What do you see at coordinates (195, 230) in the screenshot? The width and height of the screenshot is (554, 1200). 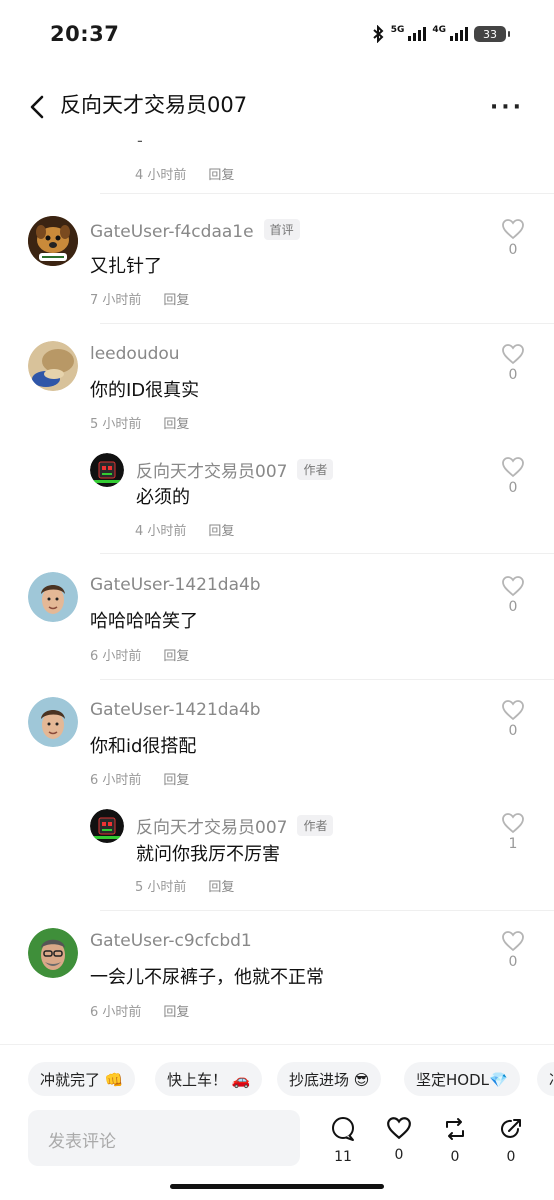 I see `comment-author: GateUser-f4cdaa1e 首评` at bounding box center [195, 230].